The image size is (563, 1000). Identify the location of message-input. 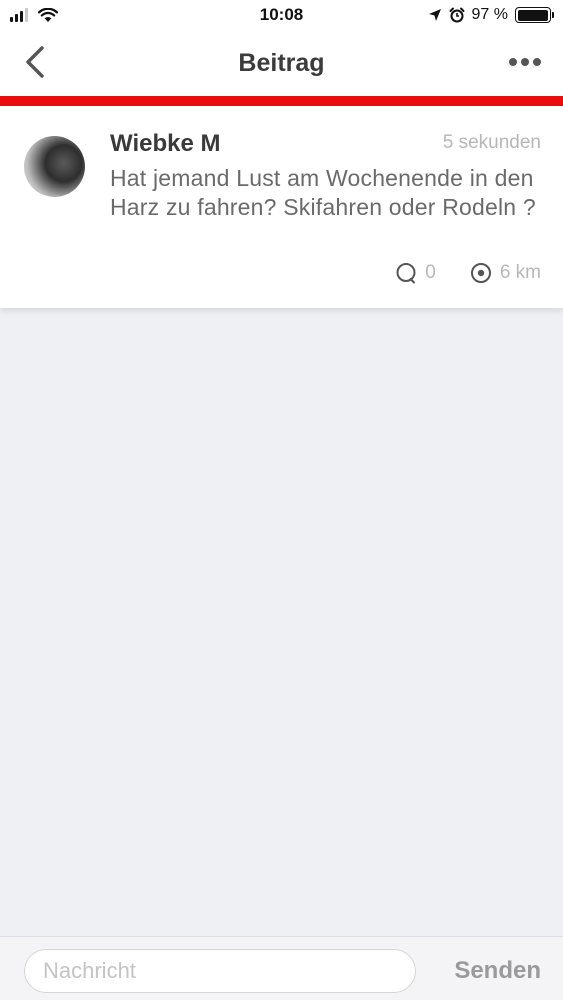
(220, 971).